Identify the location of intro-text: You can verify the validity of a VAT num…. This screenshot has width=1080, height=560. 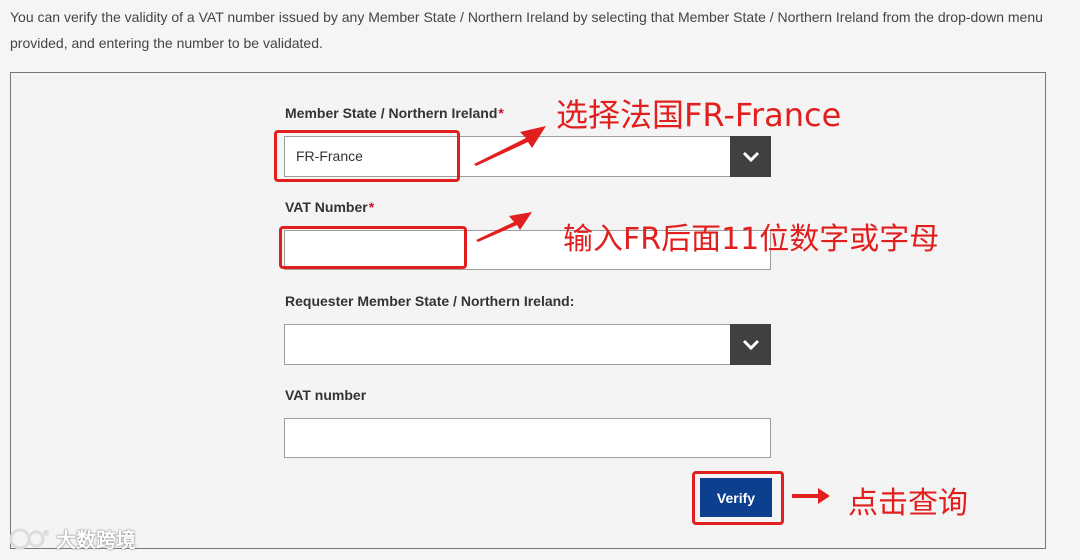
(526, 30).